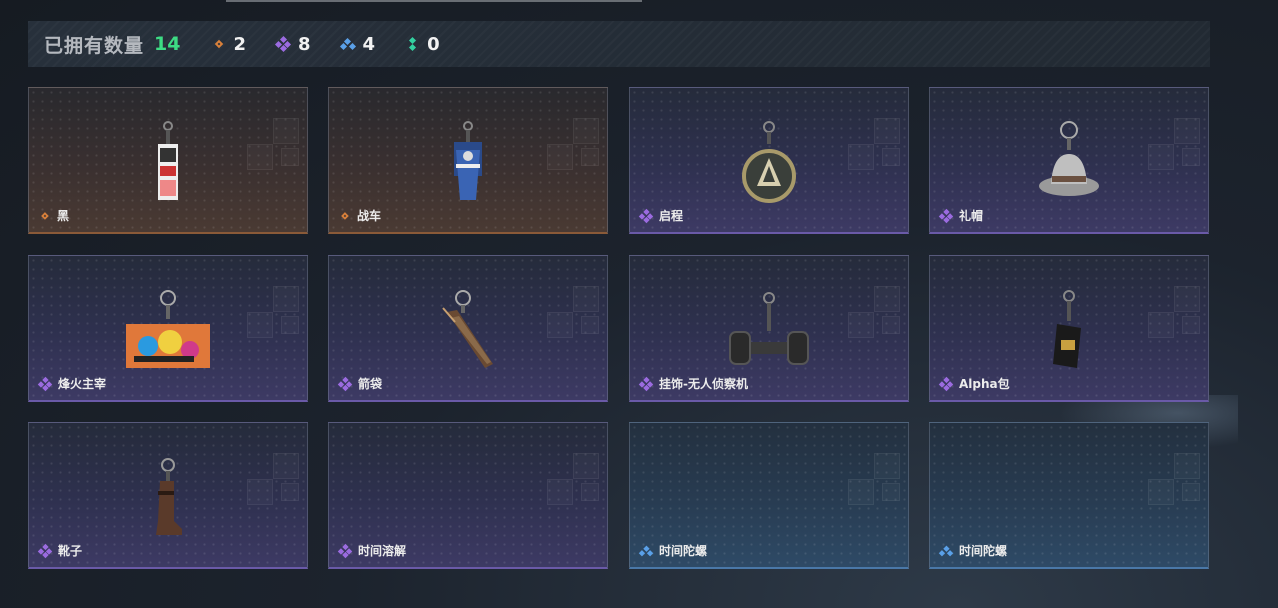 This screenshot has width=1278, height=608. I want to click on charm-card: 战车, so click(468, 160).